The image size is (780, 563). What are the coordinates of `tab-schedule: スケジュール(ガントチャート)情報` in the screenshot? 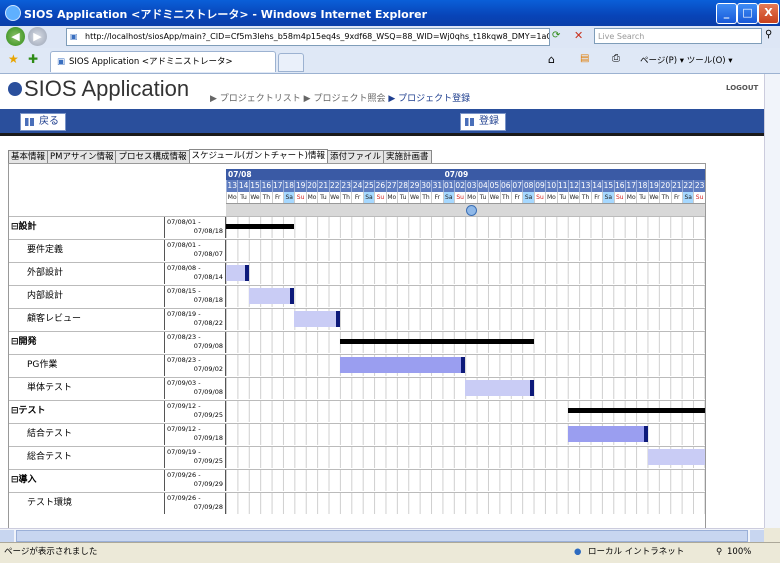 It's located at (258, 156).